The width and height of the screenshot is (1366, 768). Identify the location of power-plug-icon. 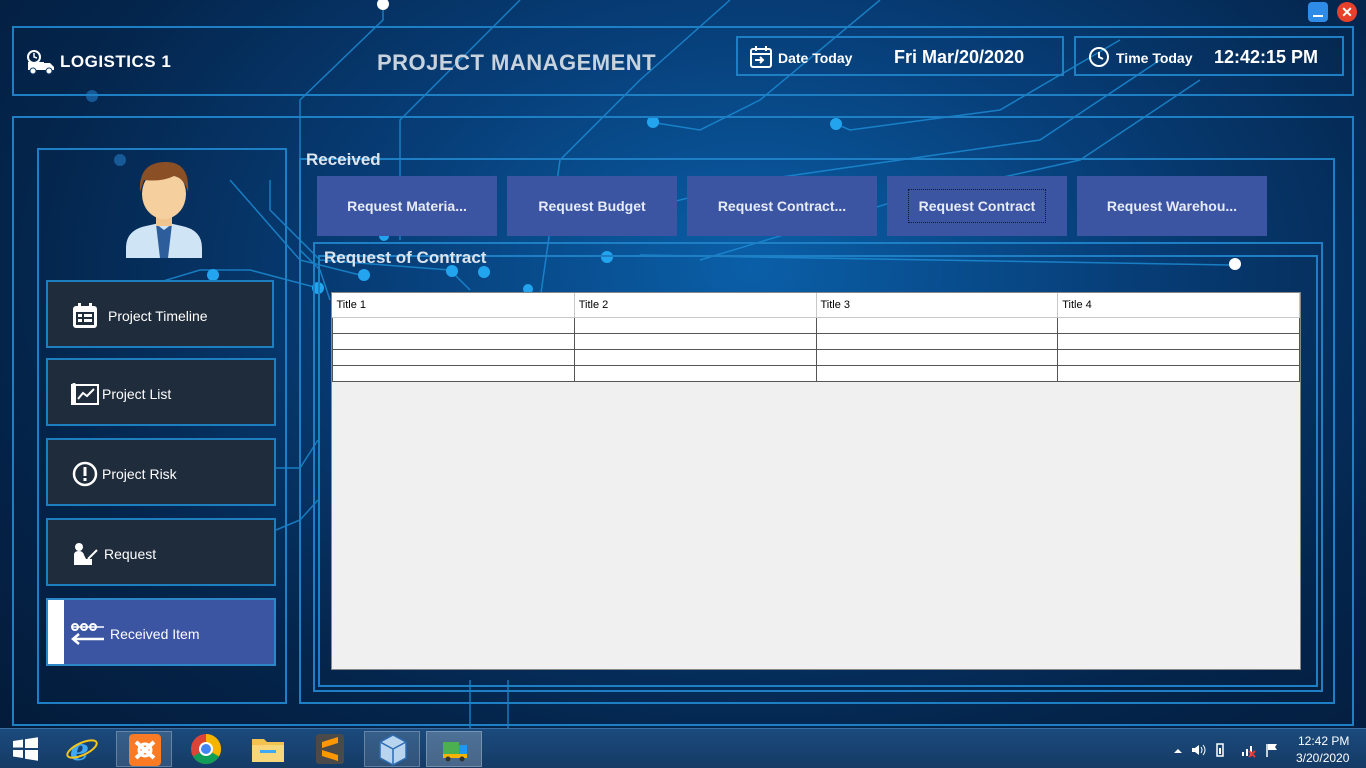
(1220, 750).